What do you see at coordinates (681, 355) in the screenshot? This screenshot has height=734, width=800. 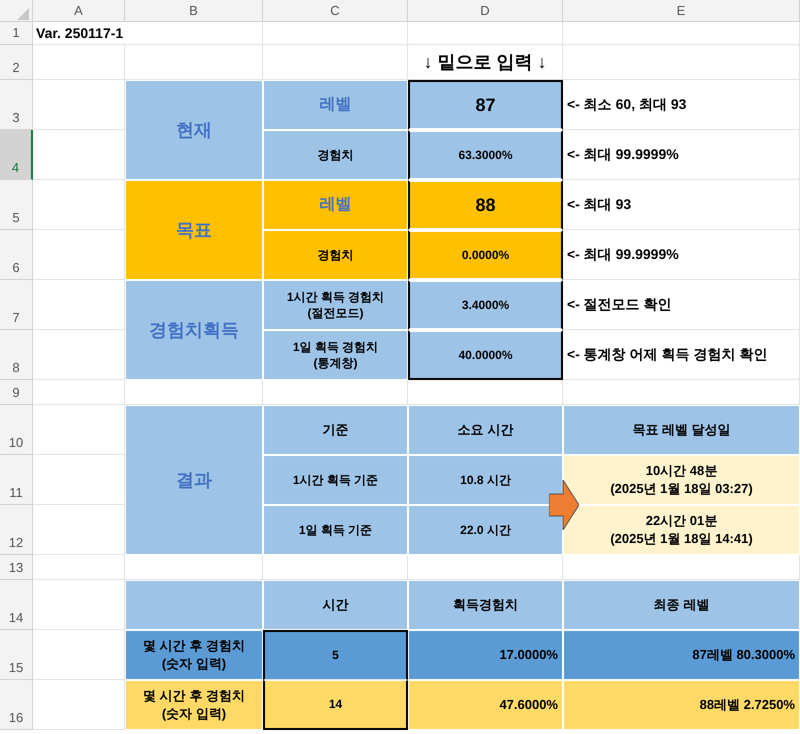 I see `note-text: <- 통계창 어제 획득 경험치 확인` at bounding box center [681, 355].